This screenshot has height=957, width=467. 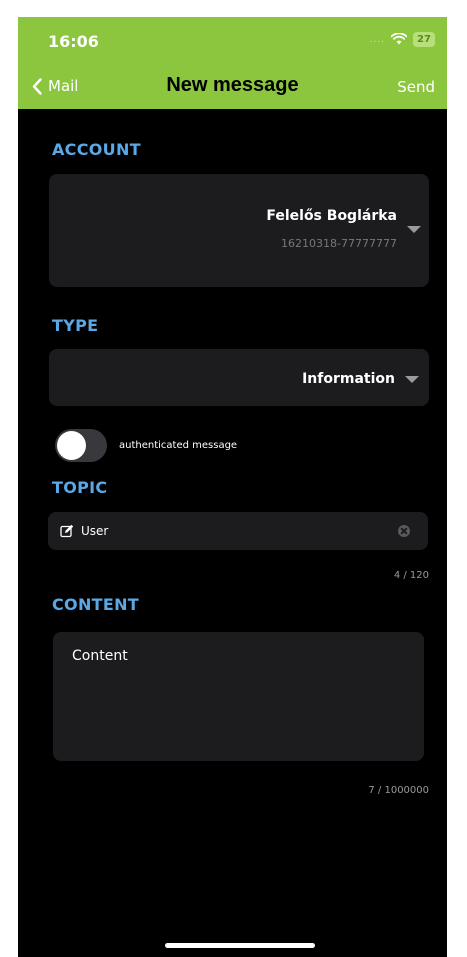 I want to click on topic-counter: 4 / 120, so click(x=411, y=575).